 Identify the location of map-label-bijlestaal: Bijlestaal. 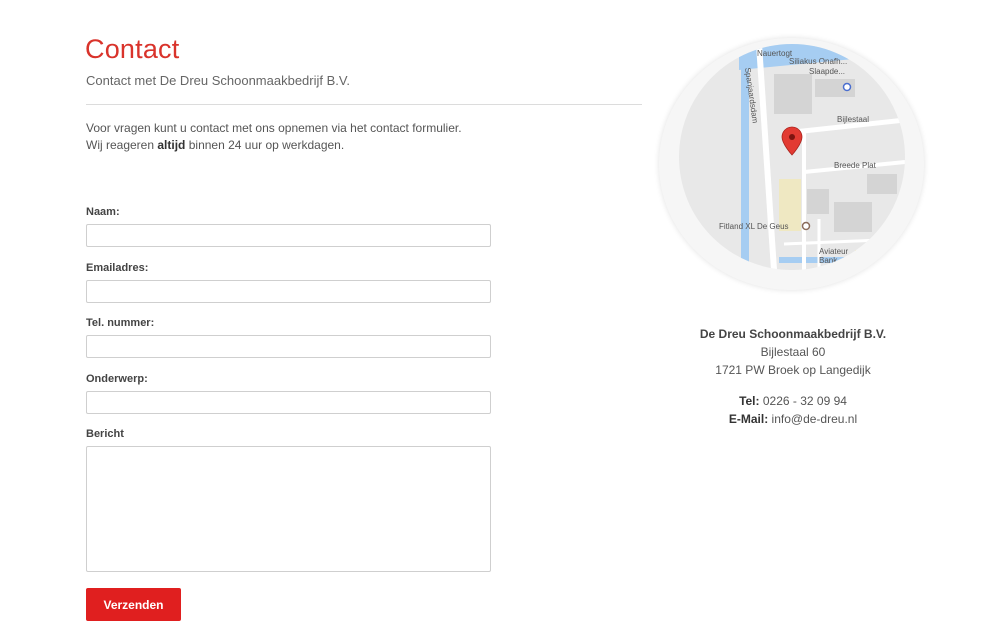
(853, 119).